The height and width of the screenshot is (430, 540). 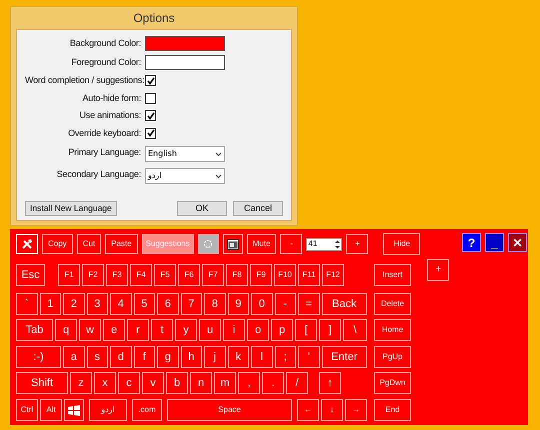 What do you see at coordinates (285, 275) in the screenshot?
I see `keyboard-key: F10` at bounding box center [285, 275].